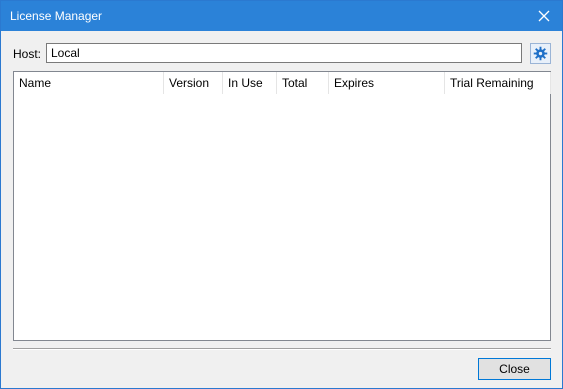 This screenshot has width=563, height=389. I want to click on column-header-in-use: In Use, so click(250, 83).